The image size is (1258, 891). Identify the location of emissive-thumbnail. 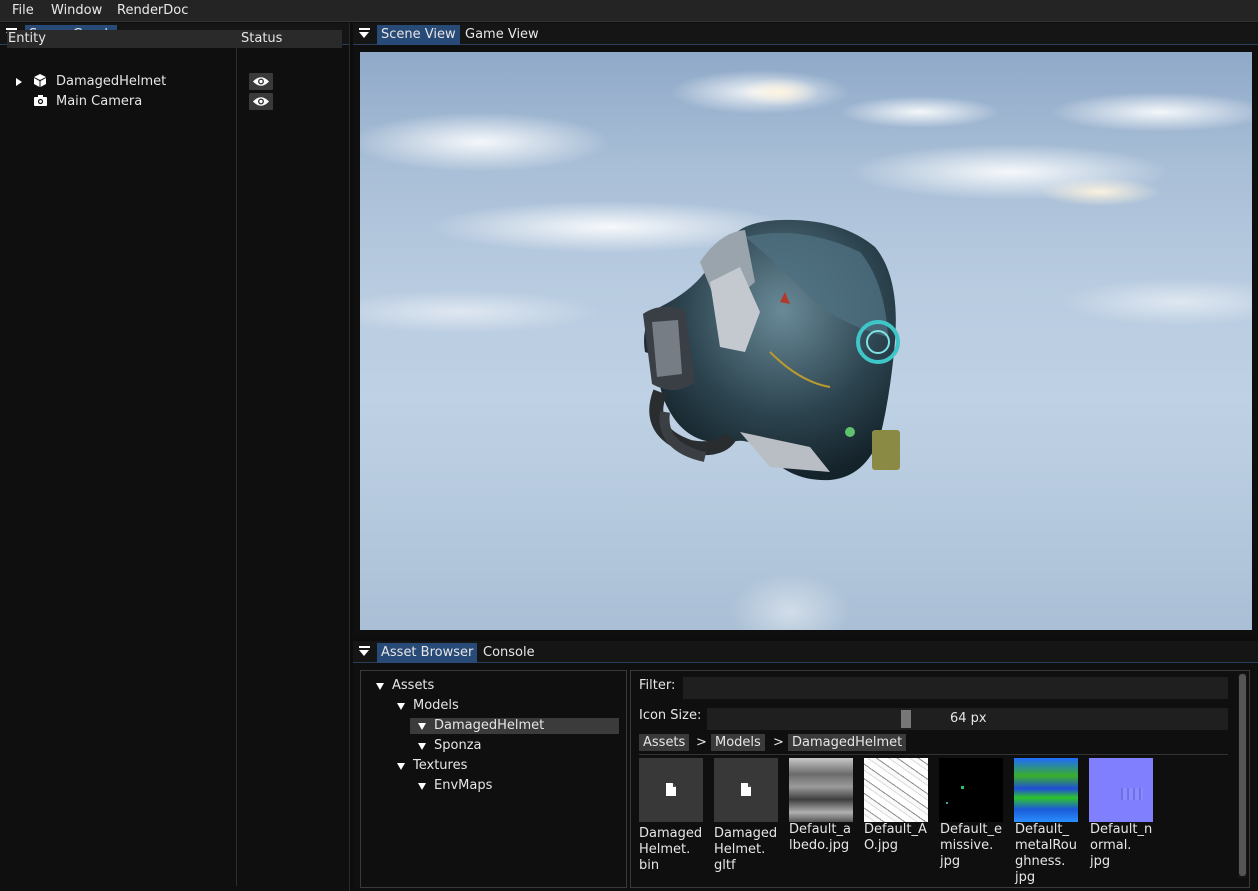
(971, 790).